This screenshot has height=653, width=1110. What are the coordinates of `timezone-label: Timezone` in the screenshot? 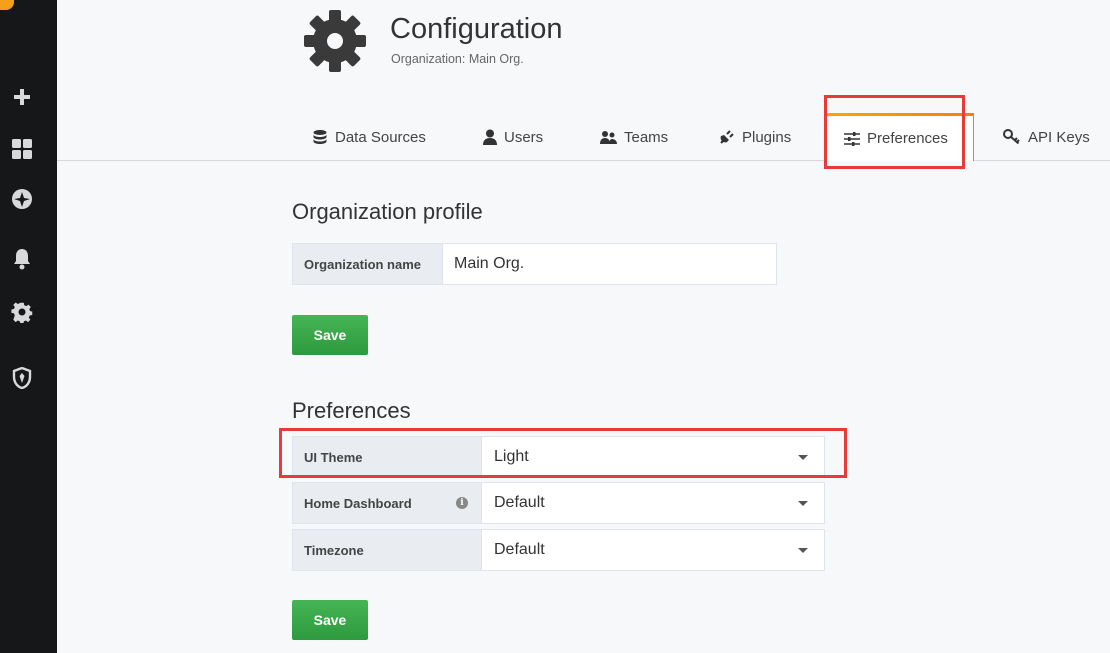 It's located at (386, 550).